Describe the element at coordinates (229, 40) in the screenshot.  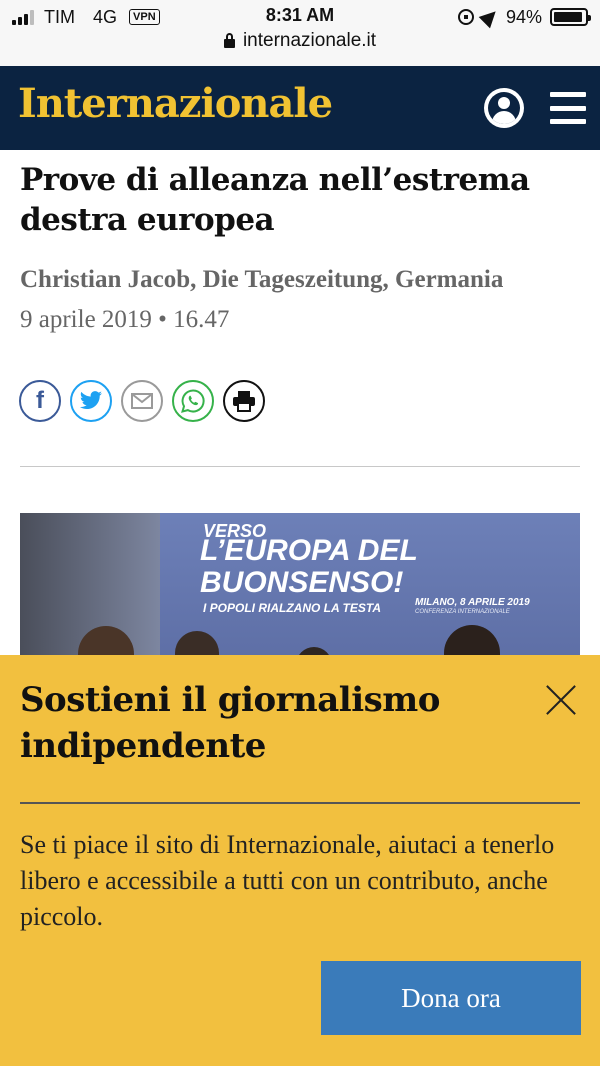
I see `padlock-icon` at that location.